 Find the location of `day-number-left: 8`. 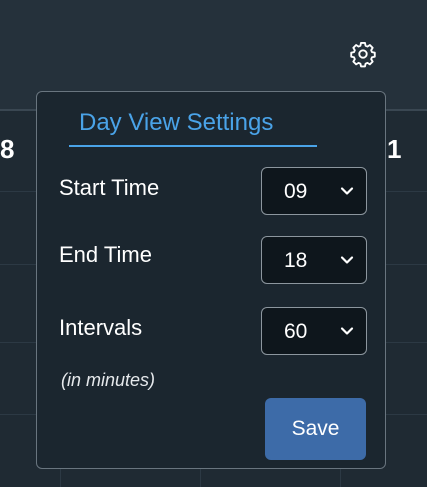

day-number-left: 8 is located at coordinates (7, 149).